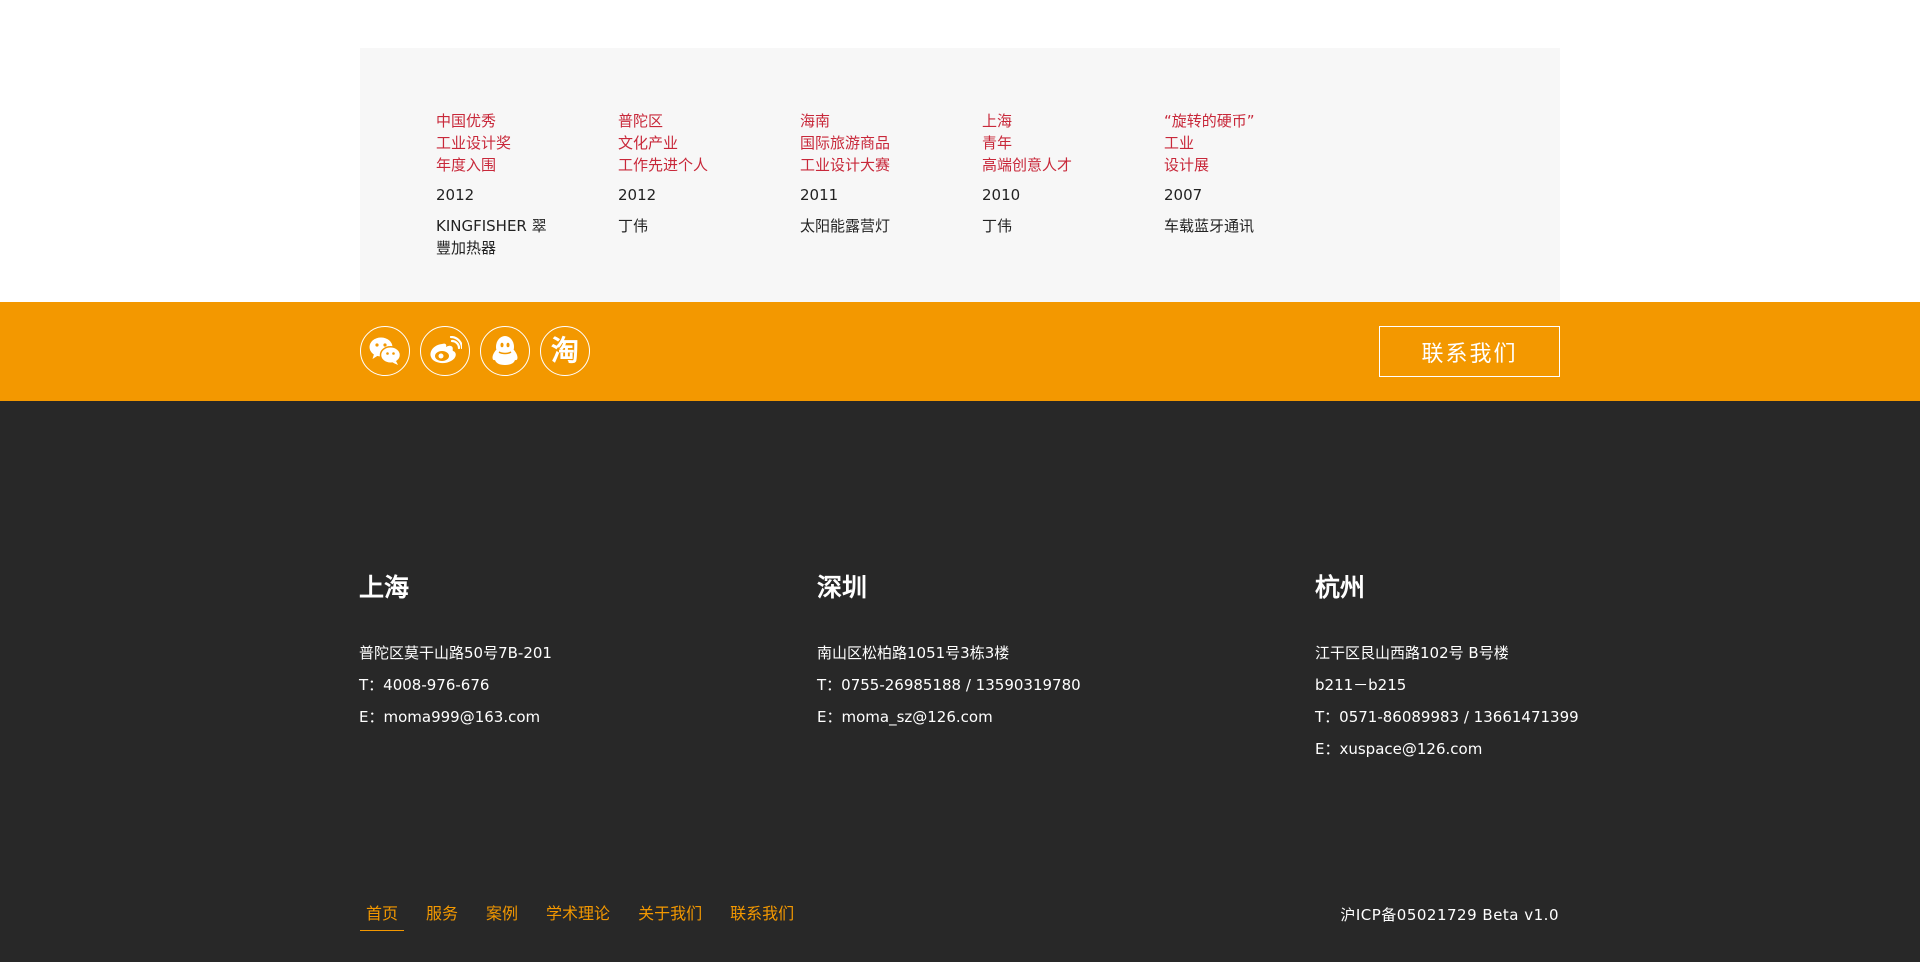 The image size is (1920, 962). I want to click on social-bar: 淘 联系我们, so click(960, 351).